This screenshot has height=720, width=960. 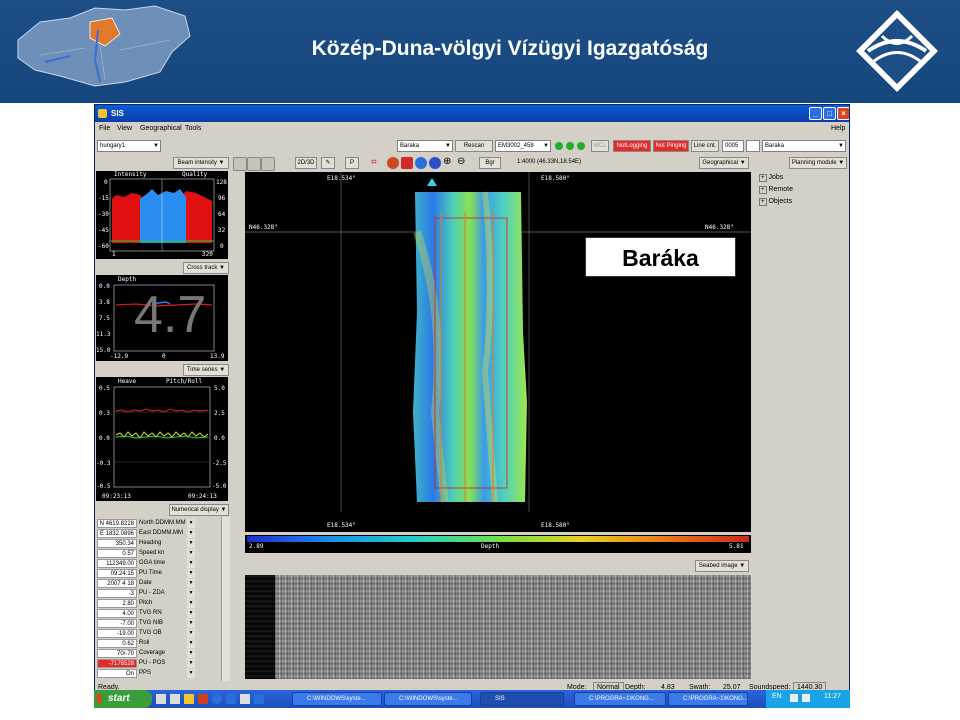 I want to click on maximize-button: □, so click(x=829, y=113).